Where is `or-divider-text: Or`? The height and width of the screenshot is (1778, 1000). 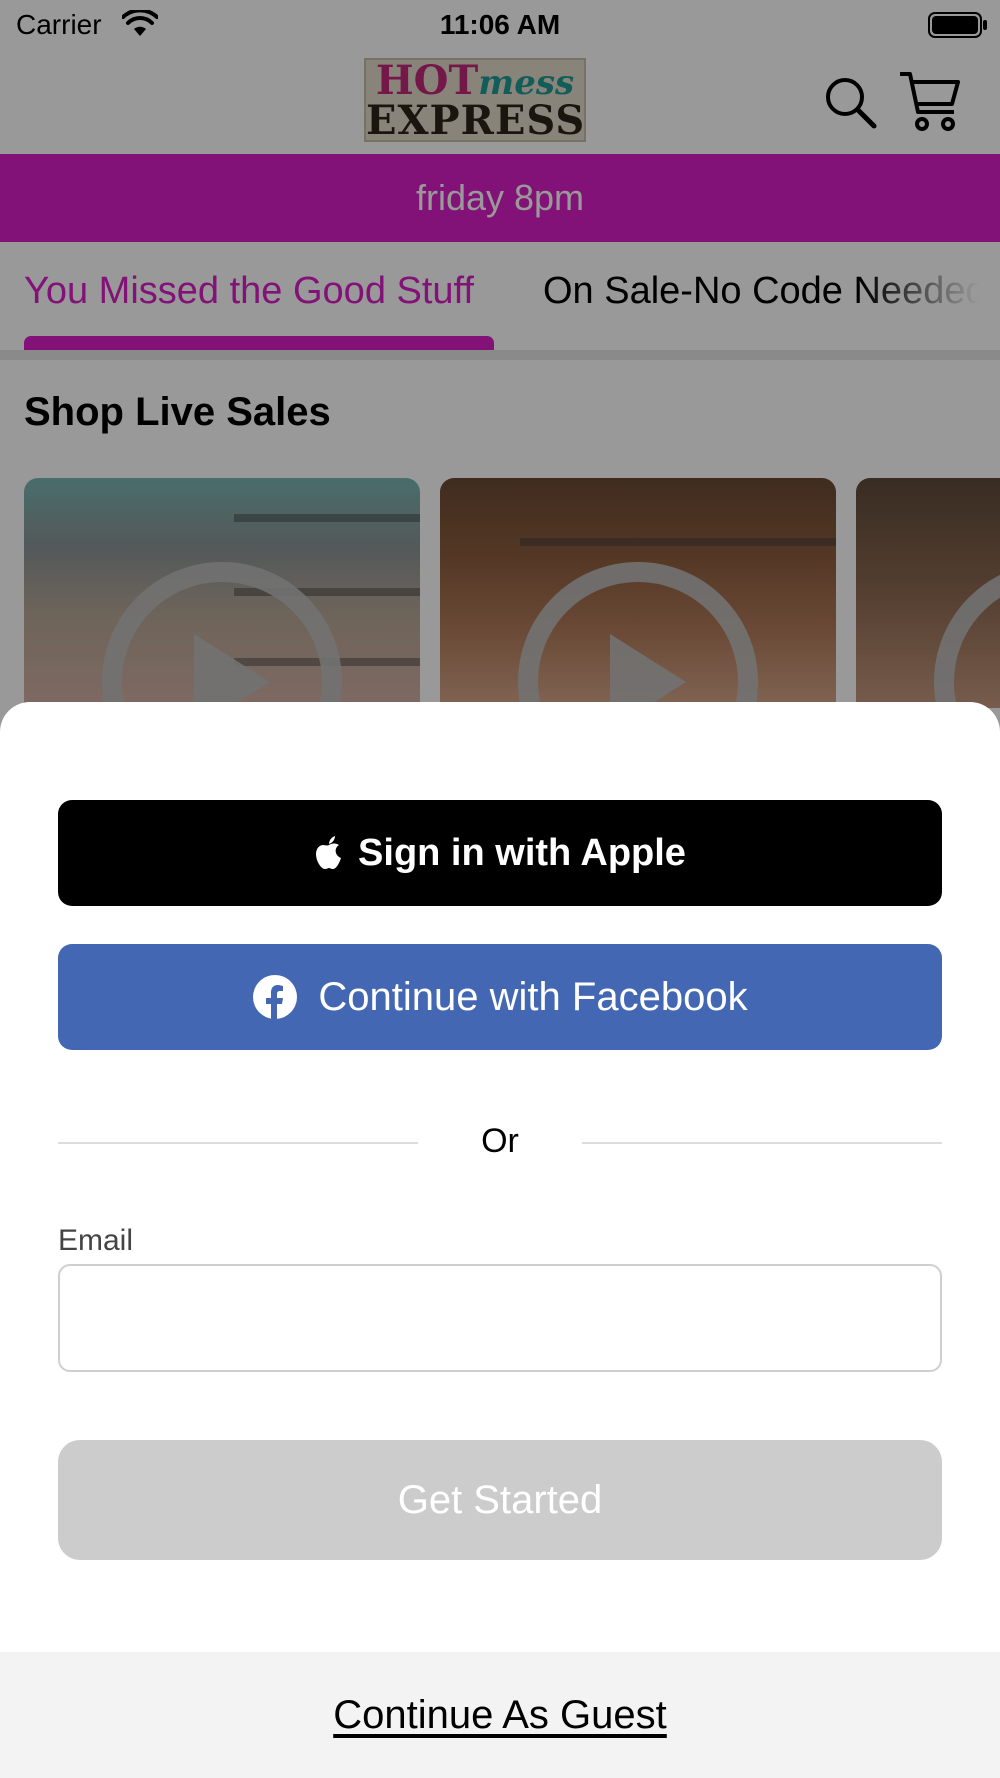
or-divider-text: Or is located at coordinates (500, 1141).